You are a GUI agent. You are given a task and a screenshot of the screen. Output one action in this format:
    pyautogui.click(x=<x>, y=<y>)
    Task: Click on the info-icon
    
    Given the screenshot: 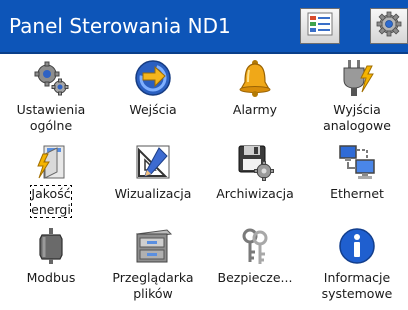 What is the action you would take?
    pyautogui.click(x=357, y=246)
    